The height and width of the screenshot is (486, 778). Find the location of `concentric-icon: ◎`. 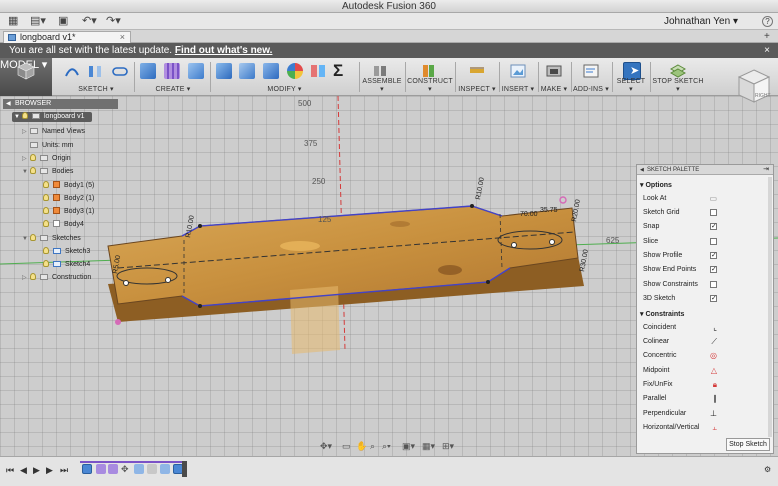

concentric-icon: ◎ is located at coordinates (713, 355).